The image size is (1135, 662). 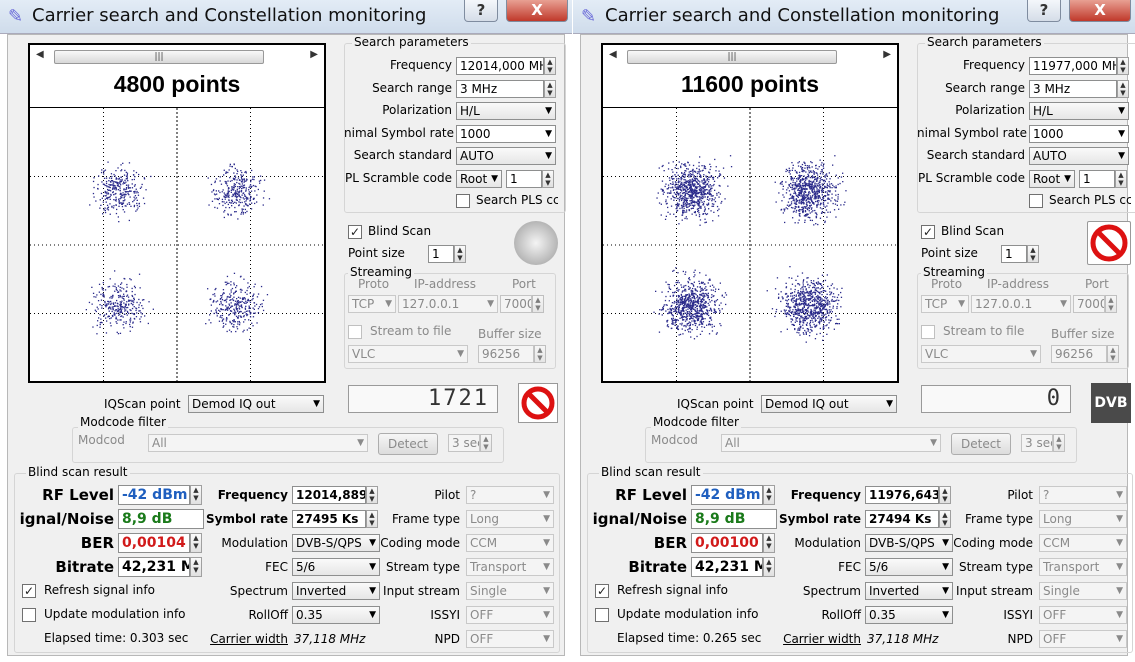 I want to click on frequency-input: 12014,000 MH, so click(x=500, y=66).